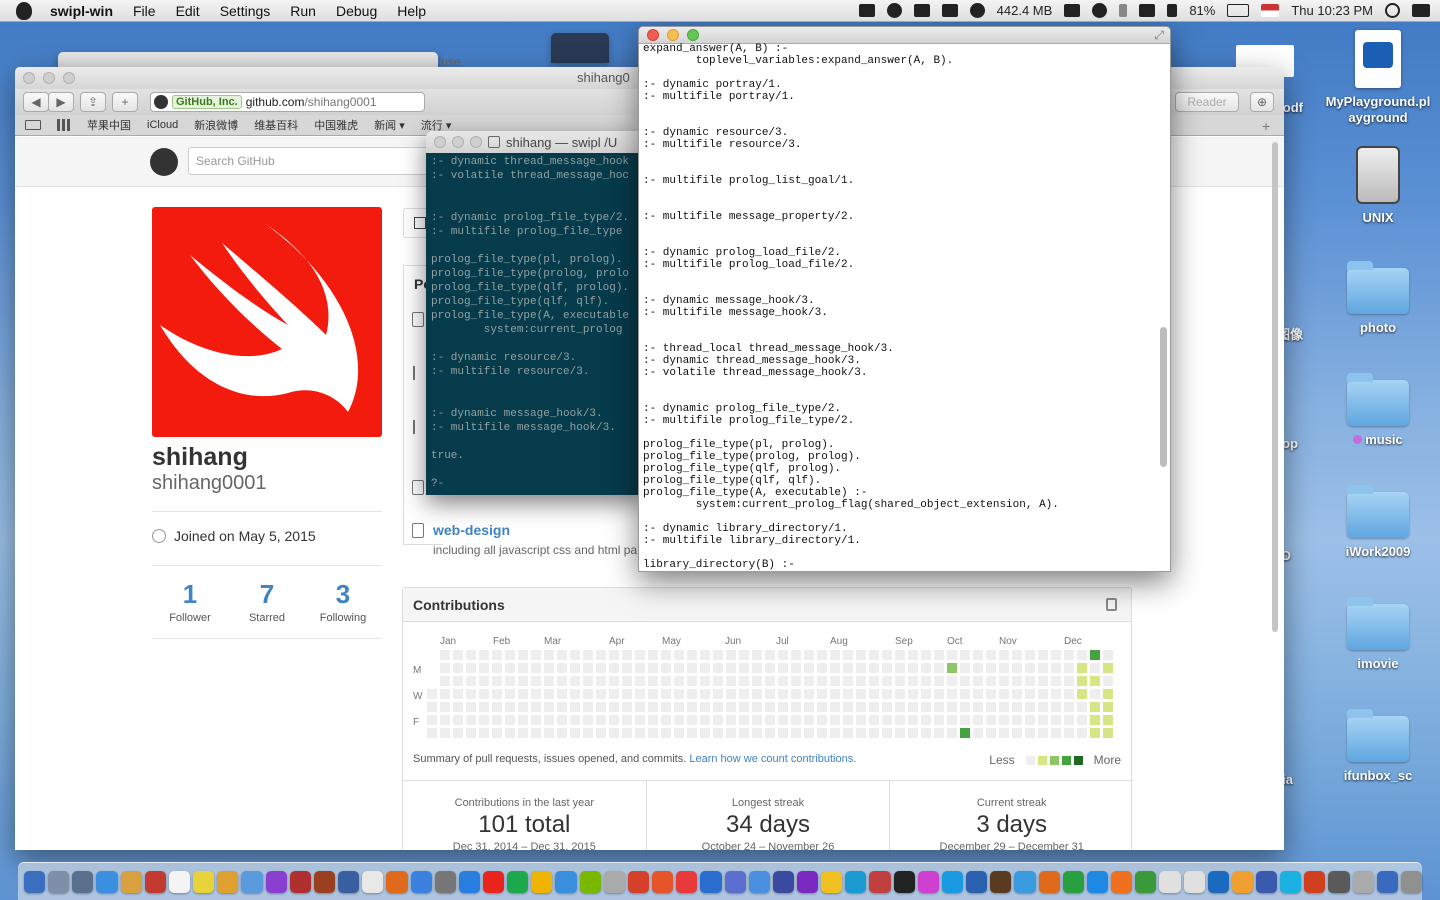  What do you see at coordinates (93, 102) in the screenshot?
I see `share-button: ⇪` at bounding box center [93, 102].